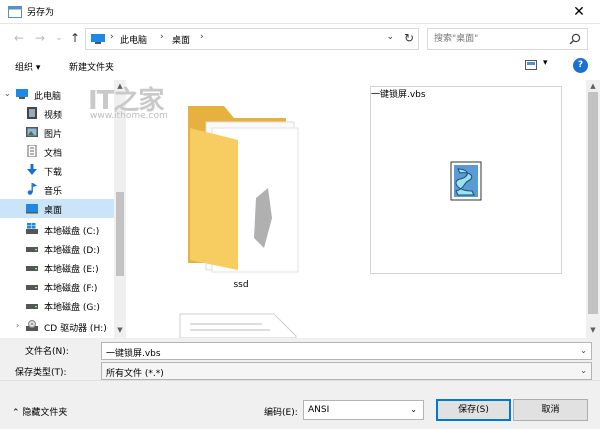 The image size is (600, 429). What do you see at coordinates (32, 132) in the screenshot?
I see `pictures-icon` at bounding box center [32, 132].